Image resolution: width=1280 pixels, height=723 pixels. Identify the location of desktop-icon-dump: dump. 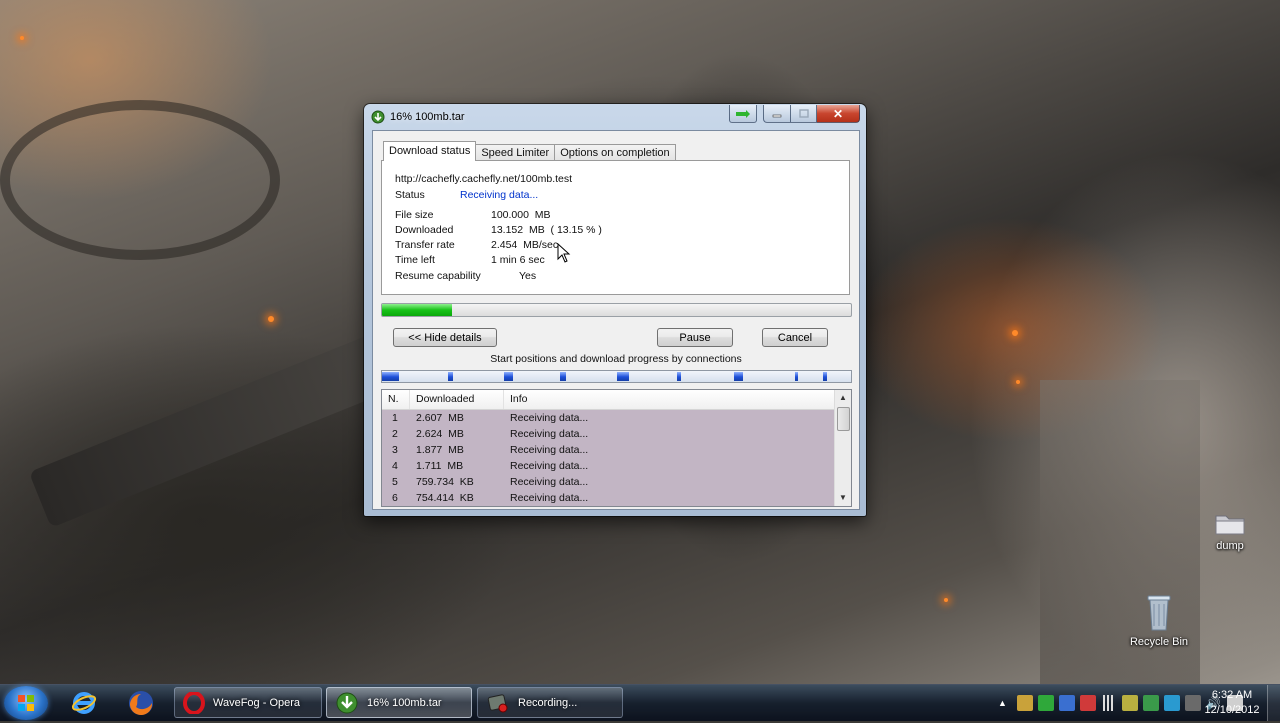
(1230, 532).